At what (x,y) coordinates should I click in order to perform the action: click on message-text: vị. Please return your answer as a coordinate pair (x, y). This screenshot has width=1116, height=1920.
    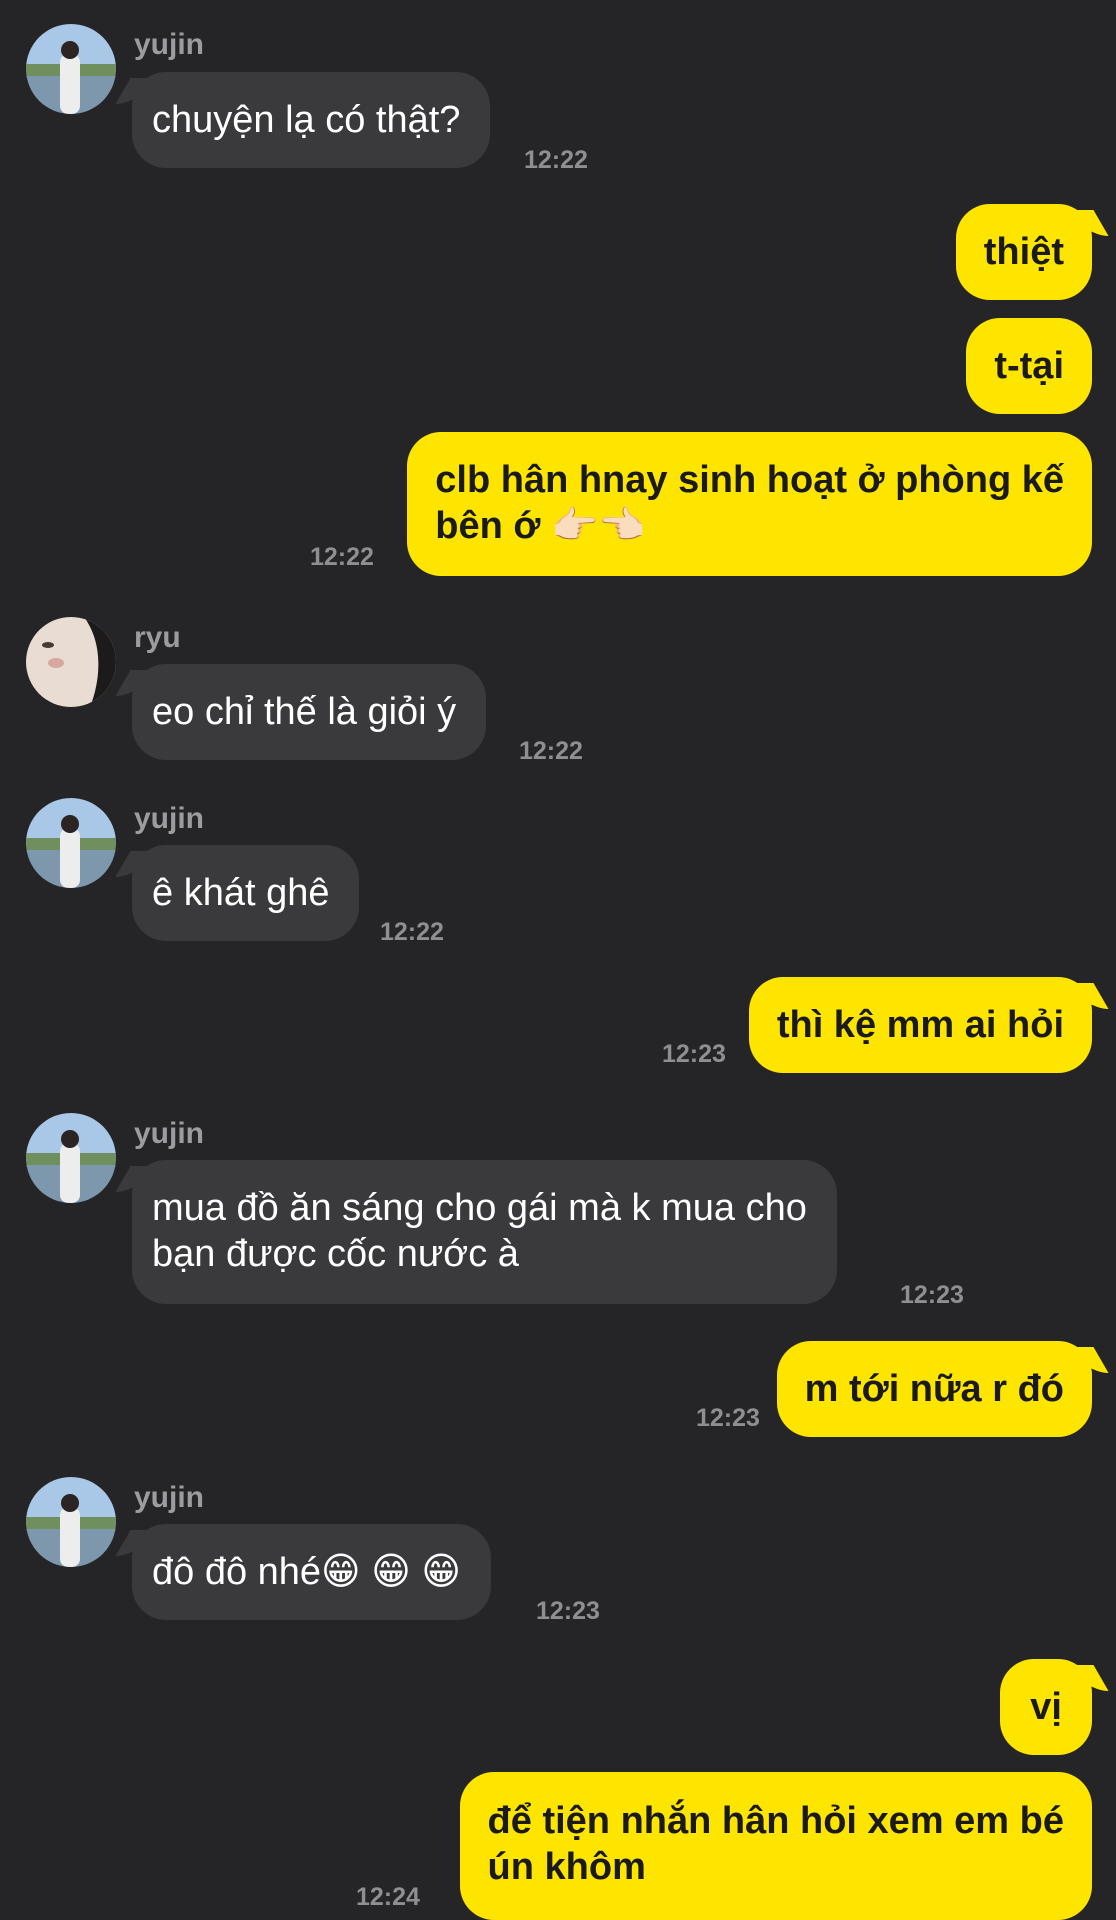
    Looking at the image, I should click on (1046, 1707).